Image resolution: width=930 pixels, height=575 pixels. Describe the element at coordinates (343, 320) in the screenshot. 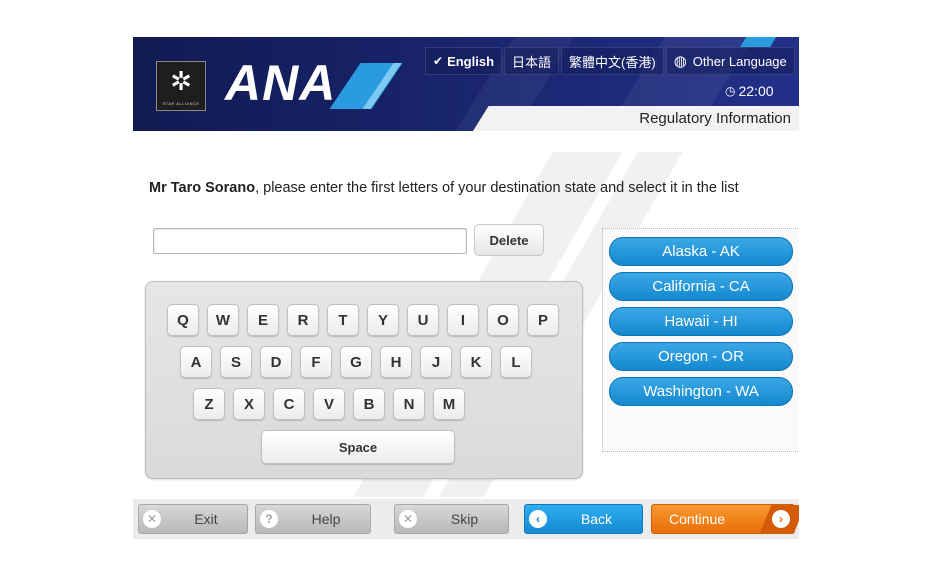

I see `key-t: T` at that location.